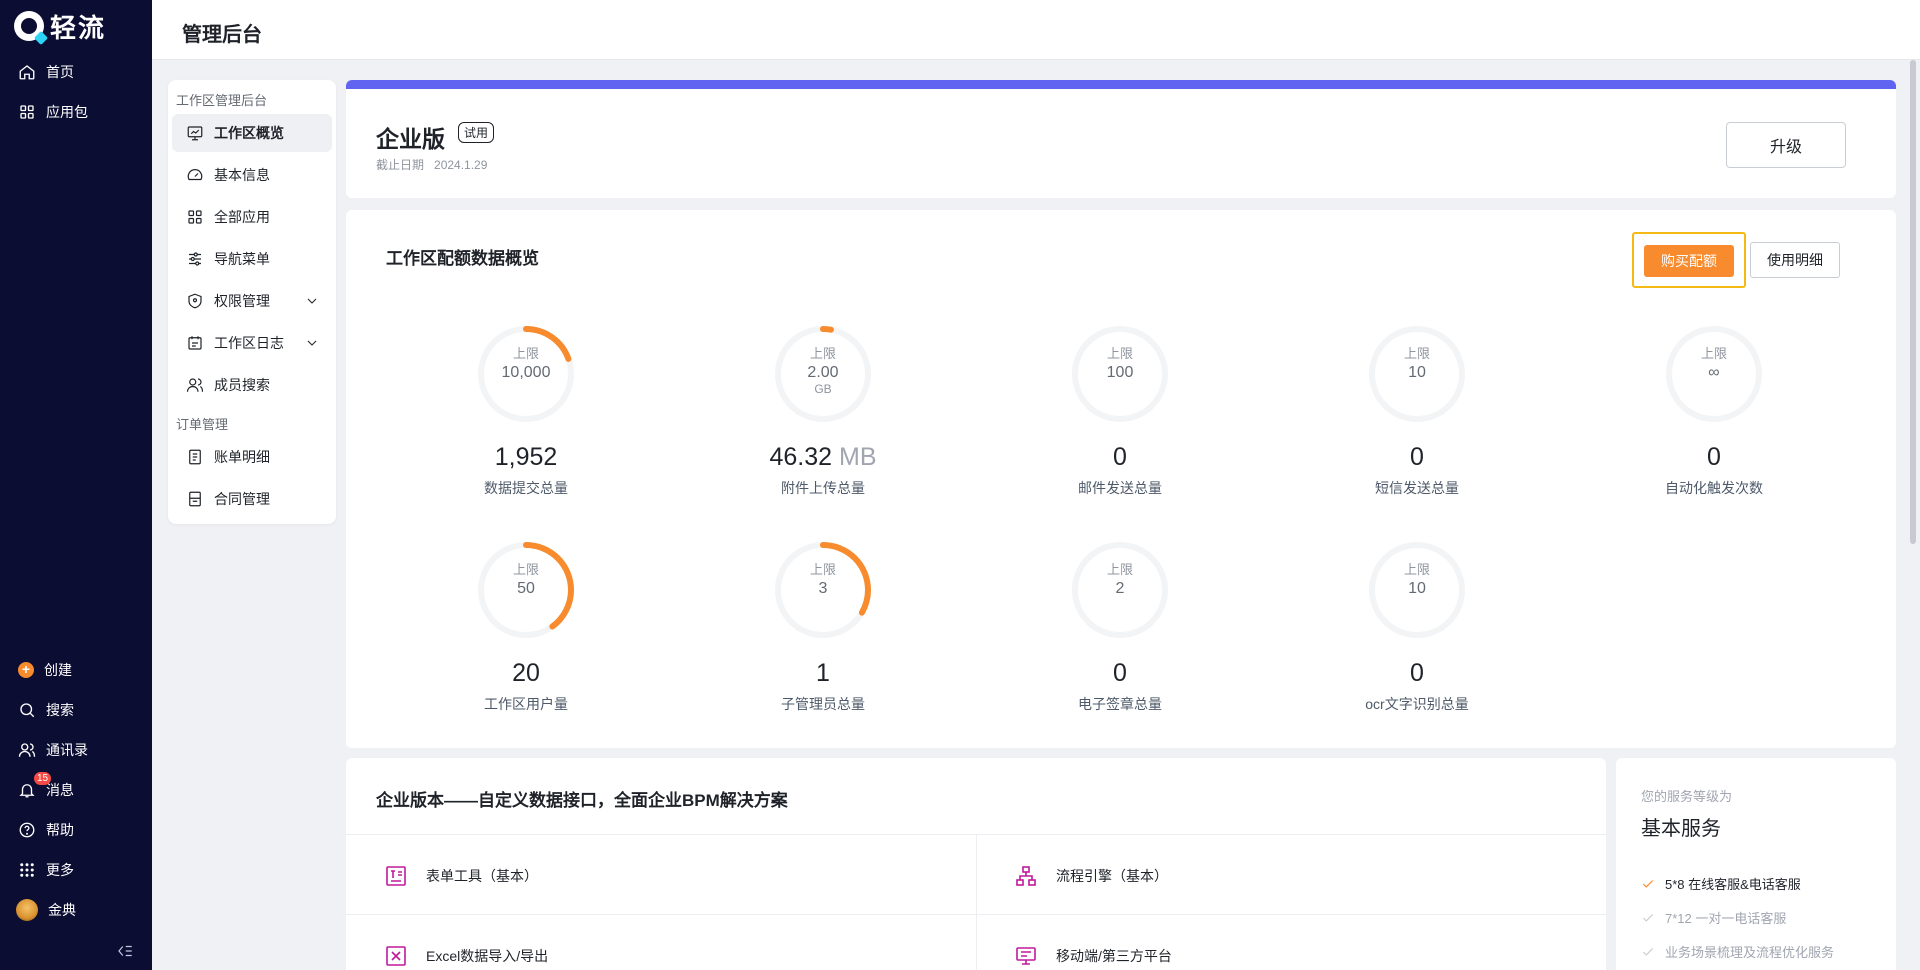  I want to click on nav-create: + 创建, so click(45, 670).